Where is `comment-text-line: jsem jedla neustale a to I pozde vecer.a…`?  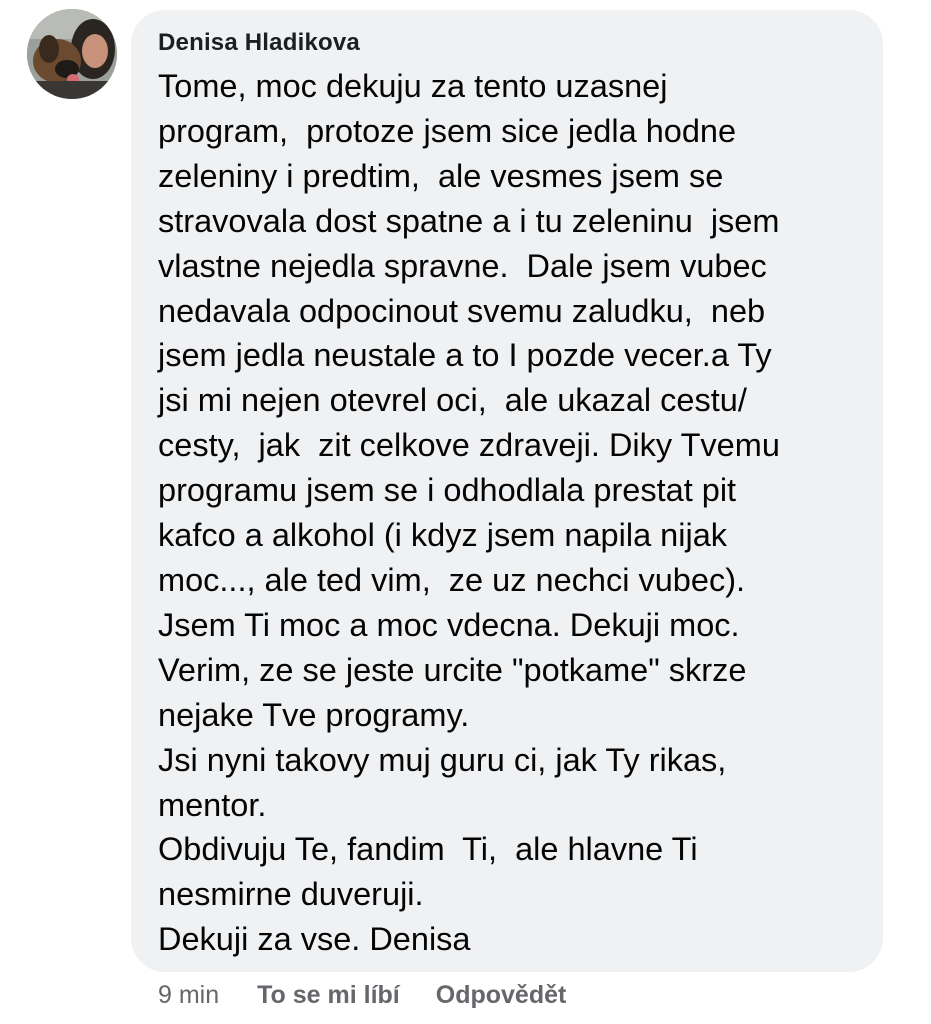 comment-text-line: jsem jedla neustale a to I pozde vecer.a… is located at coordinates (465, 355).